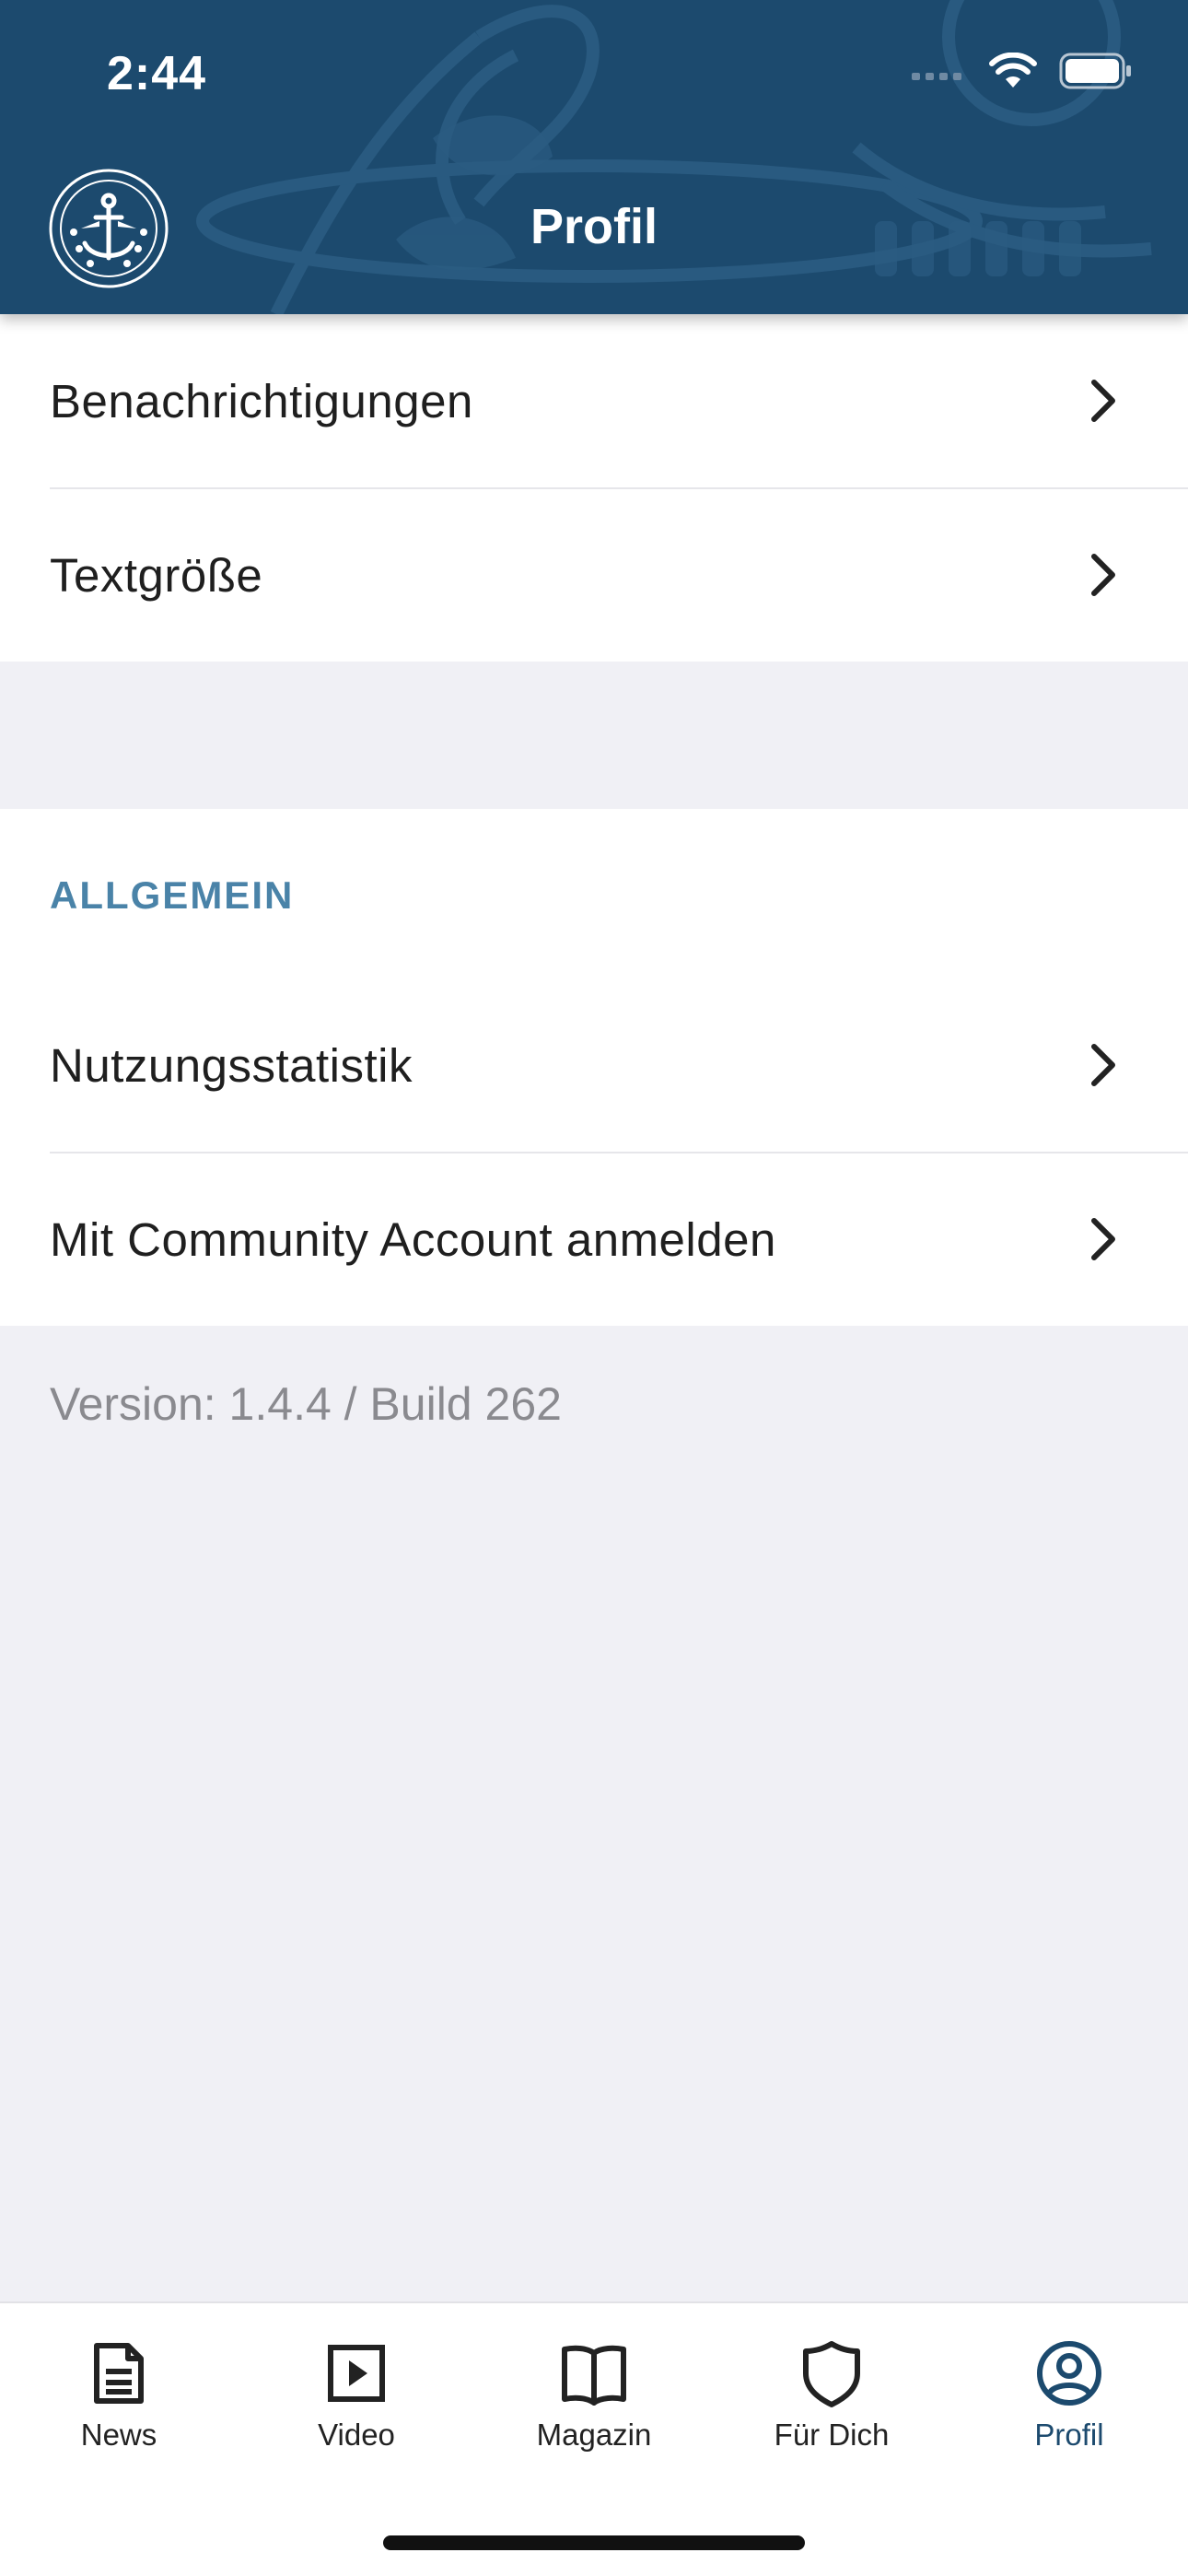 The height and width of the screenshot is (2576, 1188). What do you see at coordinates (594, 2416) in the screenshot?
I see `tab-magazin: Magazin` at bounding box center [594, 2416].